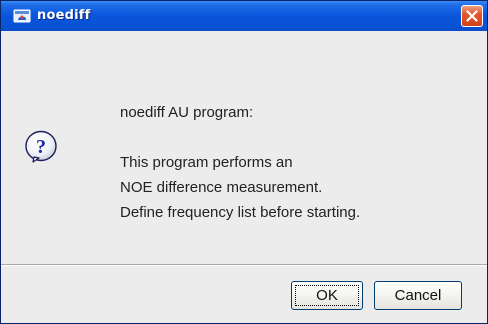  Describe the element at coordinates (221, 187) in the screenshot. I see `message-line: NOE difference measurement.` at that location.